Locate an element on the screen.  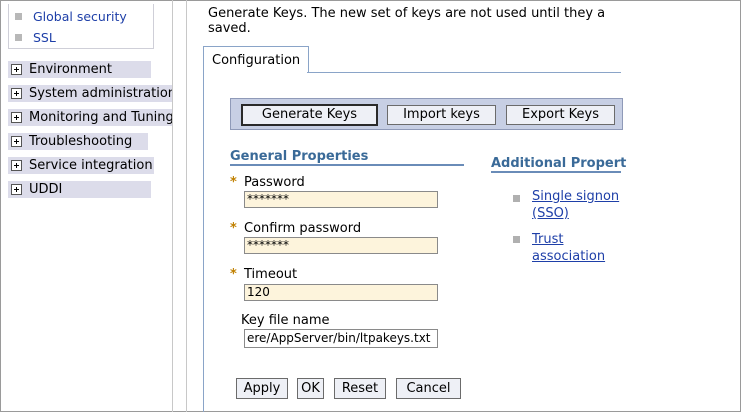
nav-item-label: Service integration is located at coordinates (91, 165).